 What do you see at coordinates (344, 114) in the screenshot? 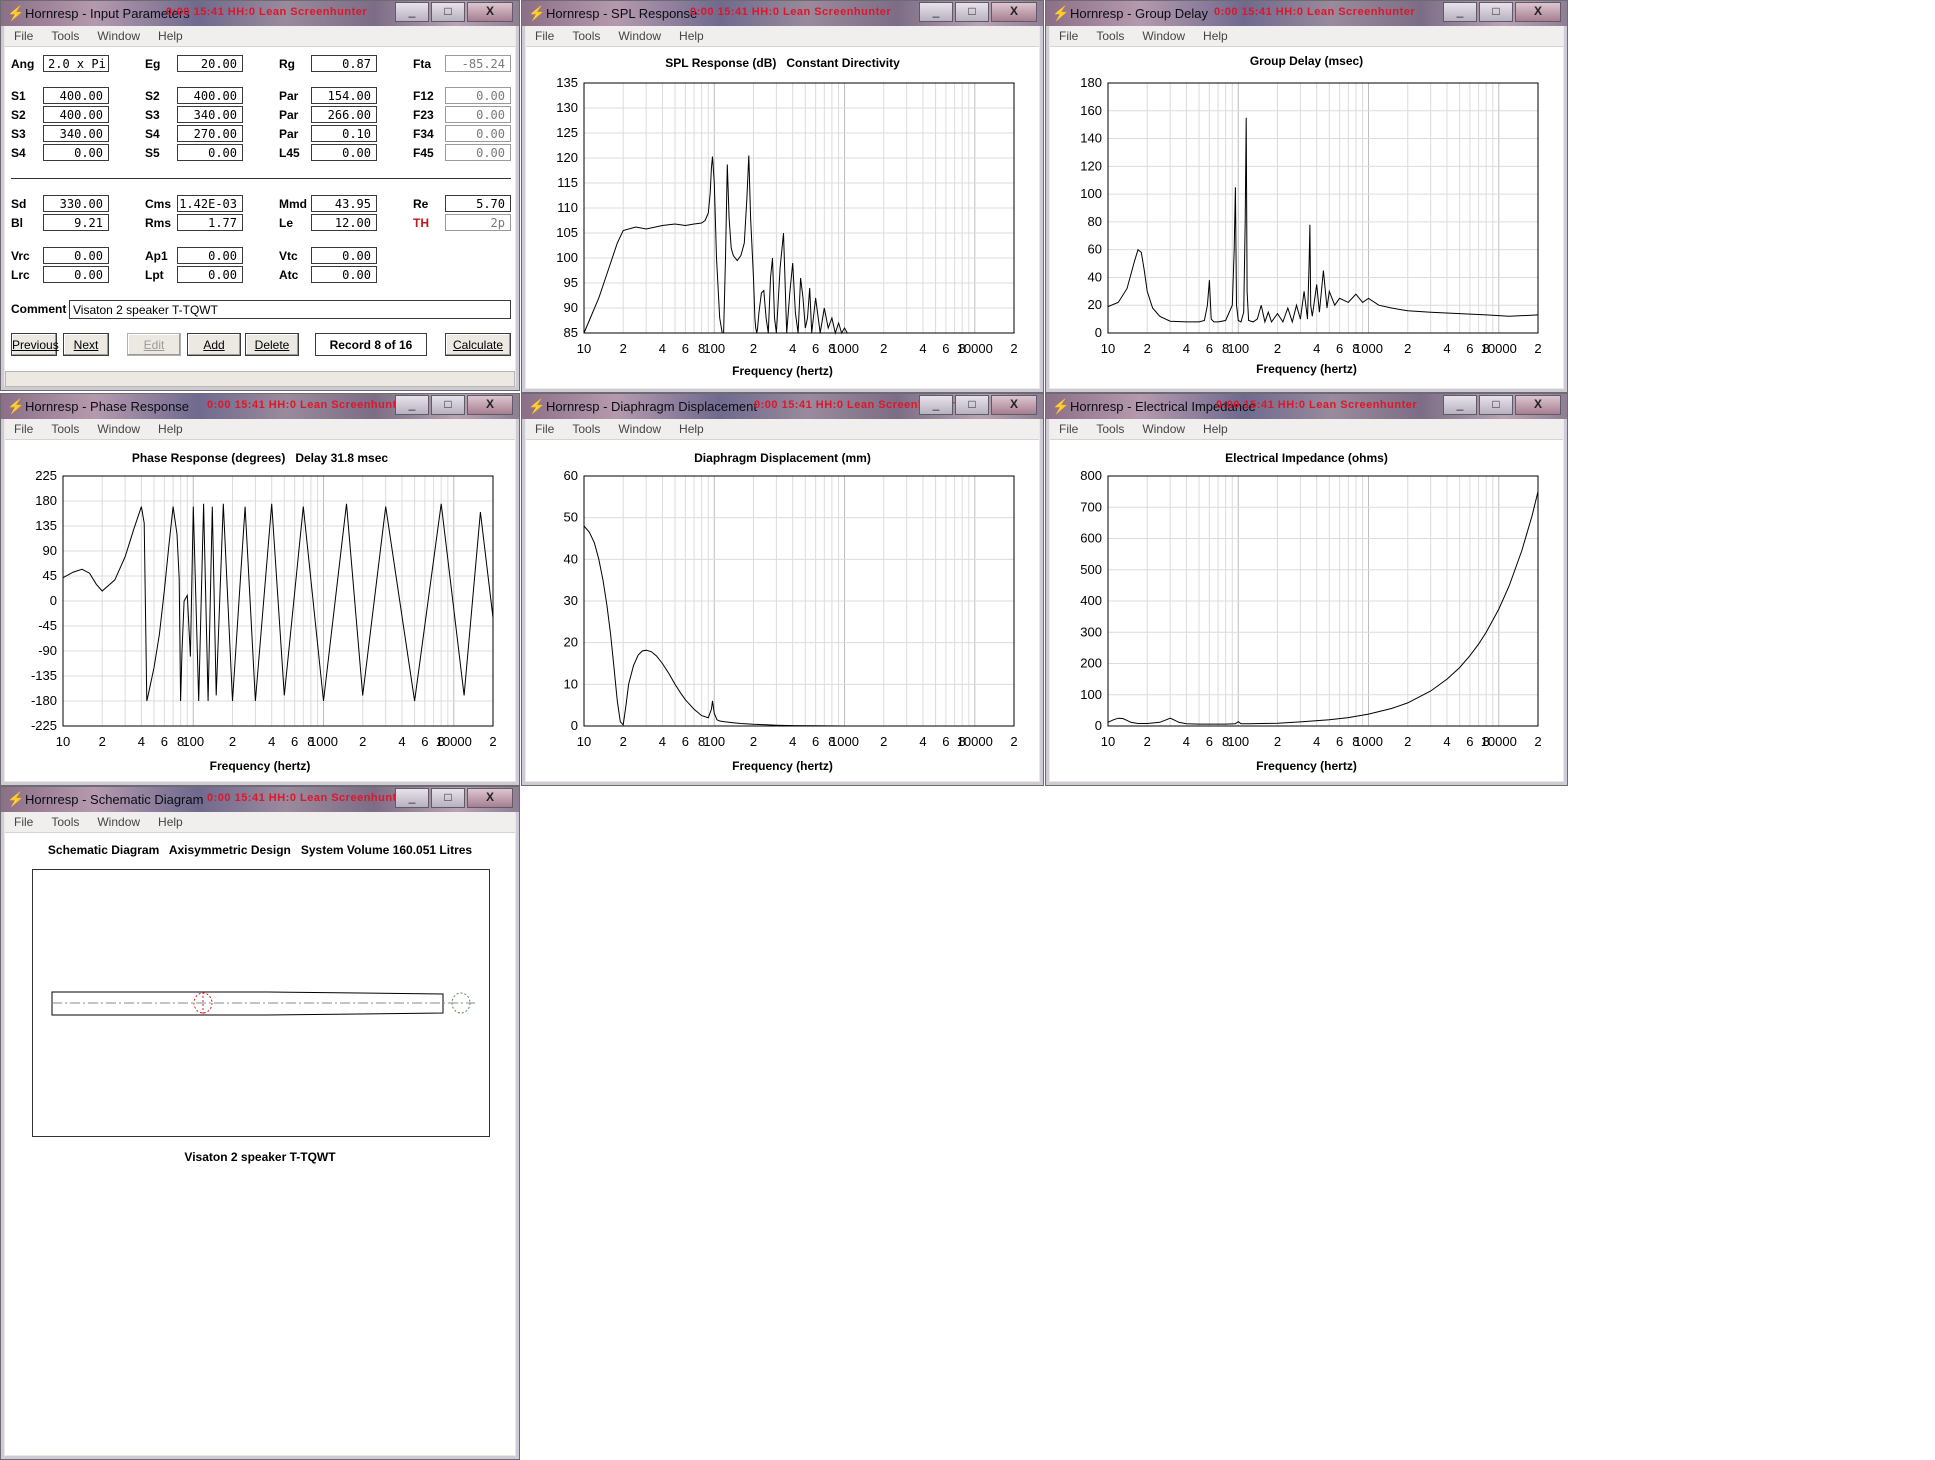
I see `par-field: 266.00` at bounding box center [344, 114].